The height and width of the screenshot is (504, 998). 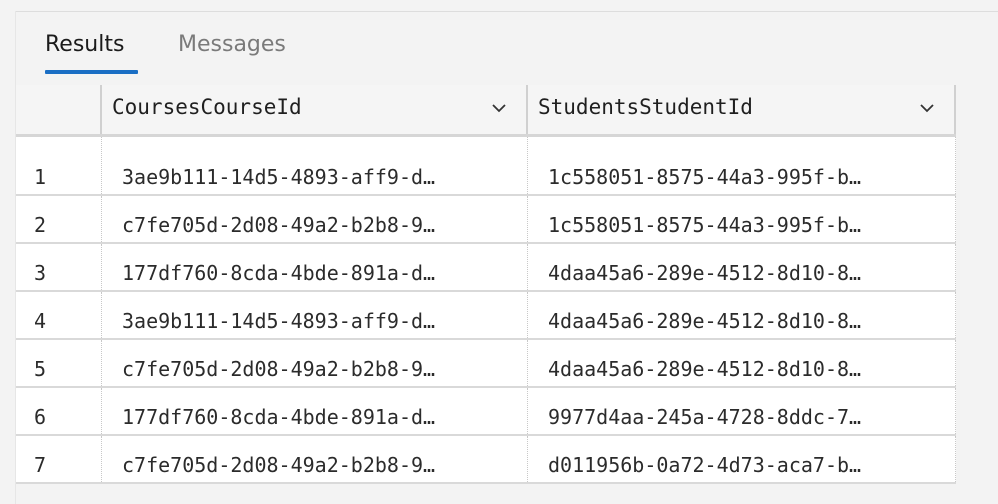 I want to click on row-number-header, so click(x=59, y=109).